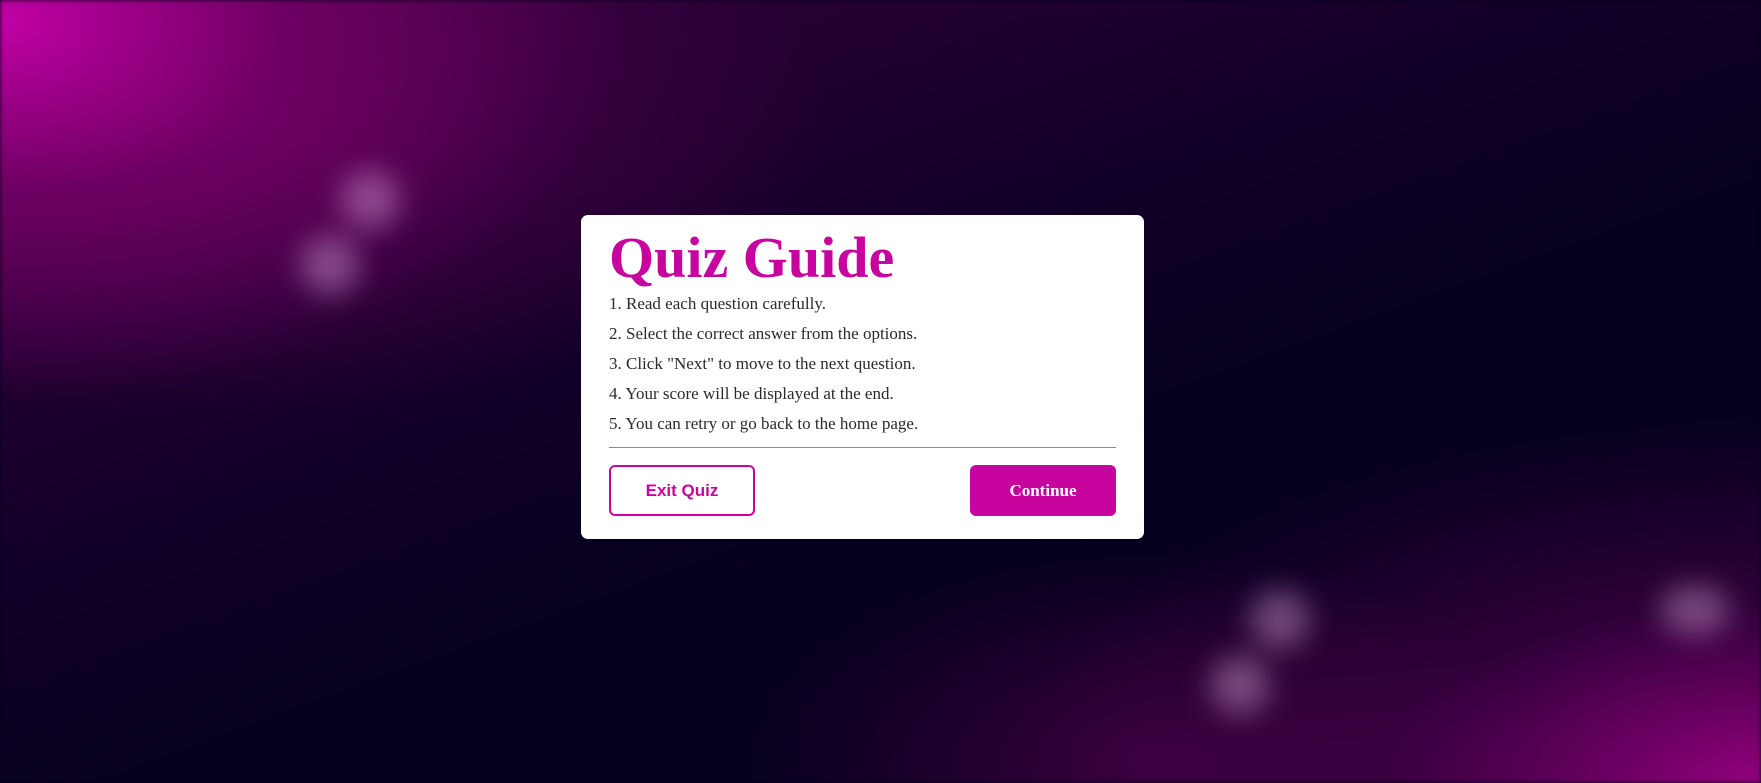 The image size is (1761, 783). Describe the element at coordinates (862, 447) in the screenshot. I see `divider` at that location.